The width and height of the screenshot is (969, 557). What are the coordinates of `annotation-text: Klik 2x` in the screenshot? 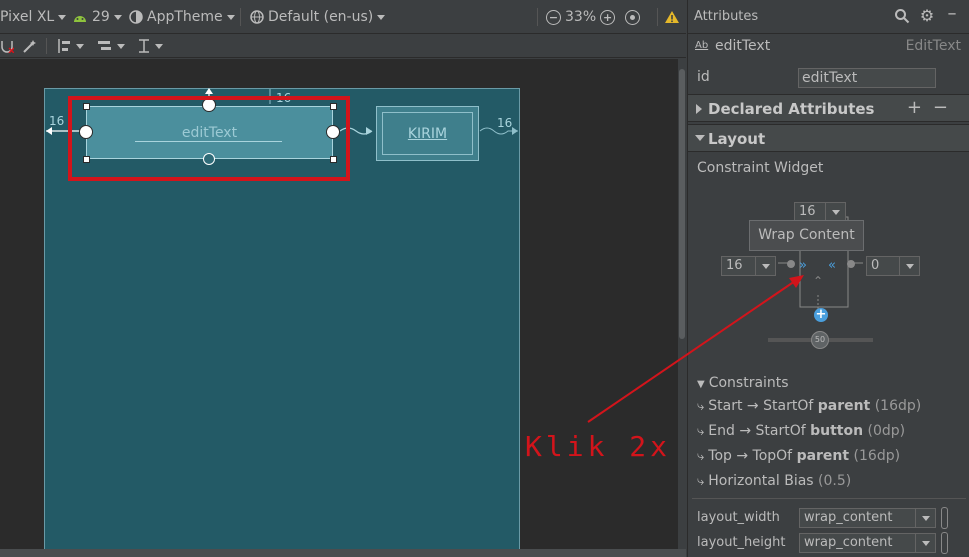 It's located at (598, 446).